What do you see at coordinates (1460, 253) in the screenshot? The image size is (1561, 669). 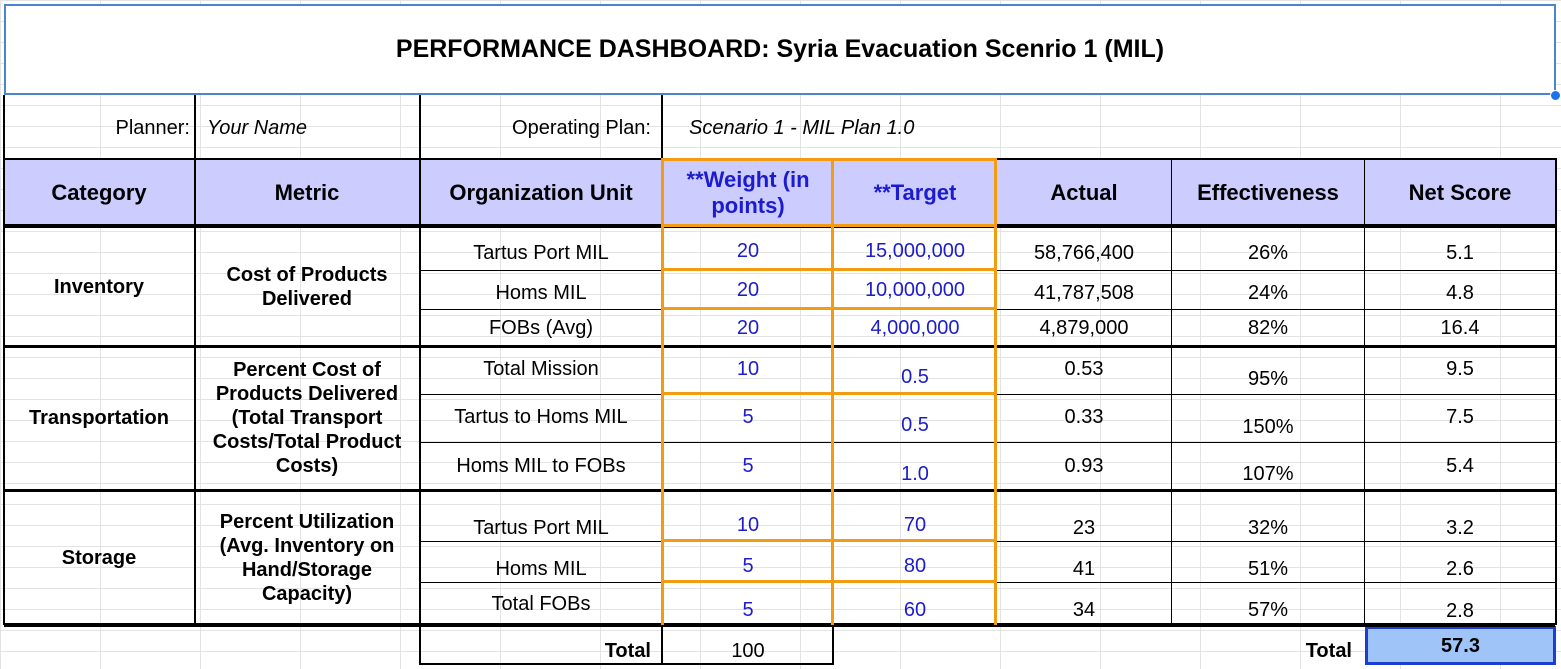 I see `net-score-cell: 5.1` at bounding box center [1460, 253].